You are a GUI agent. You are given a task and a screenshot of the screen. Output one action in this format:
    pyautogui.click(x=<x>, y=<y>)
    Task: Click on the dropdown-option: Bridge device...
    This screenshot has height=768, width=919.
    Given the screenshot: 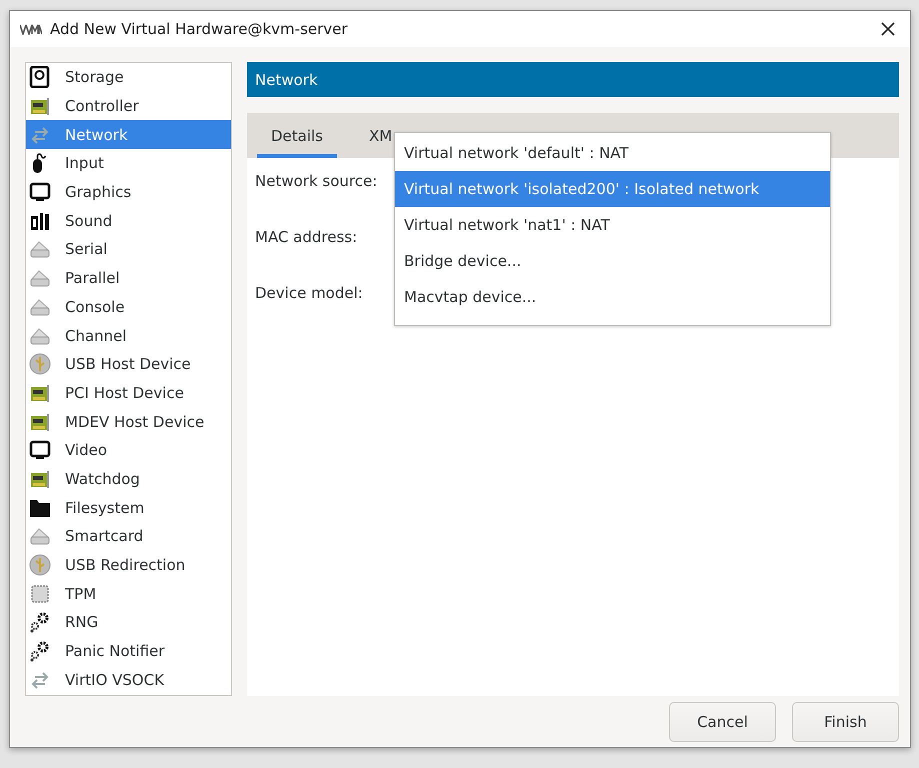 What is the action you would take?
    pyautogui.click(x=612, y=261)
    